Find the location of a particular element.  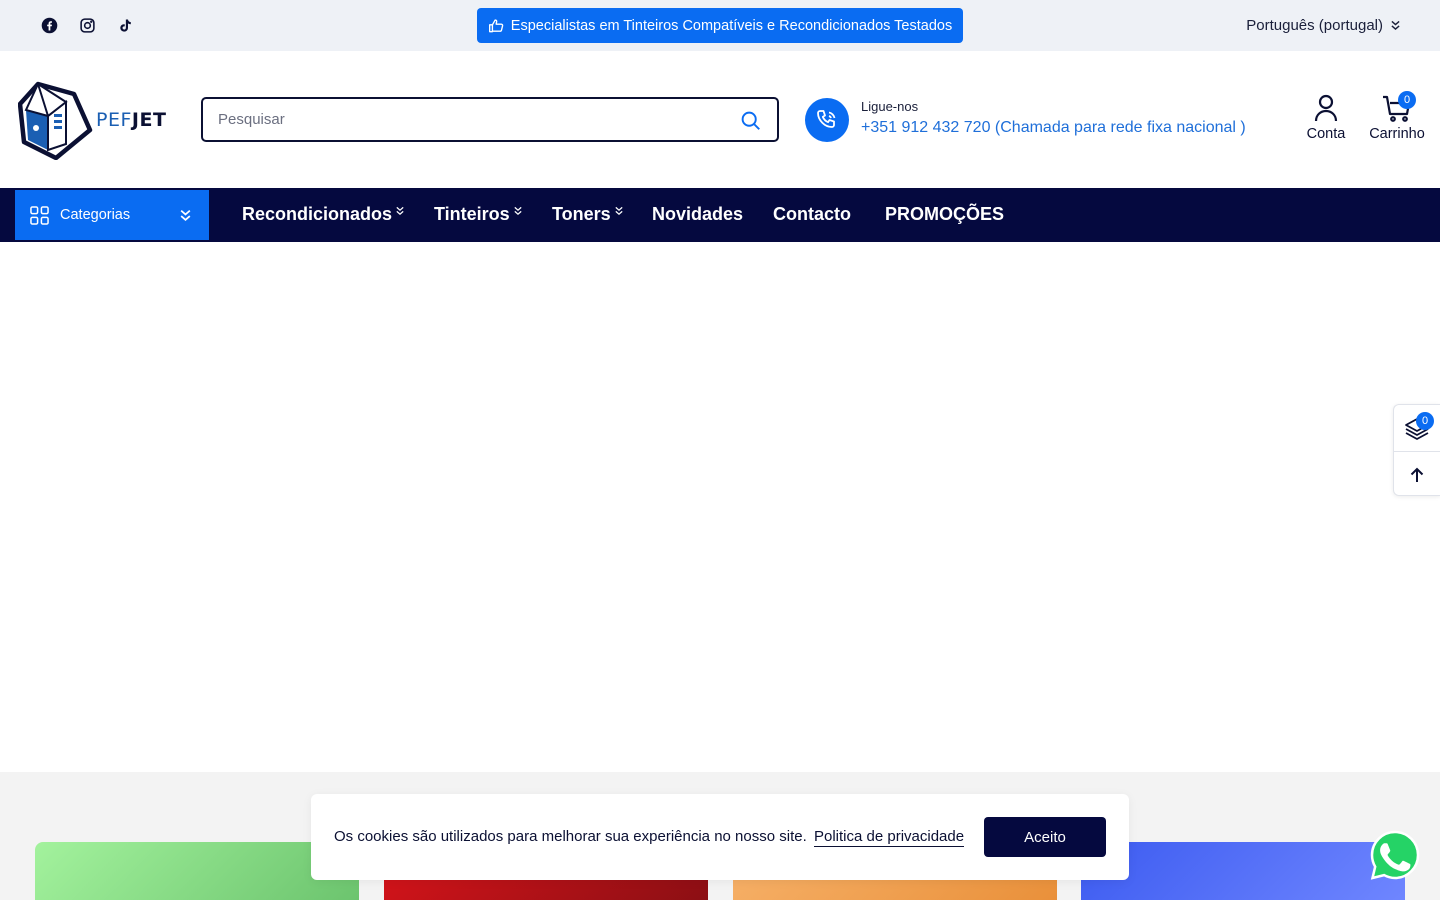

nav-item-tinteiros: Tinteiros is located at coordinates (478, 214).